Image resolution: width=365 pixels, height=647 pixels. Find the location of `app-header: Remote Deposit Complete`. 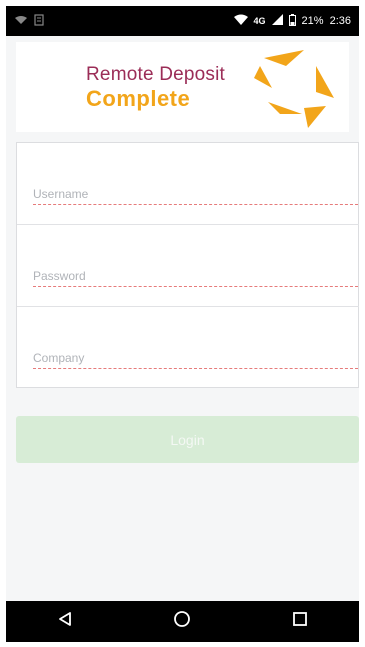

app-header: Remote Deposit Complete is located at coordinates (182, 87).